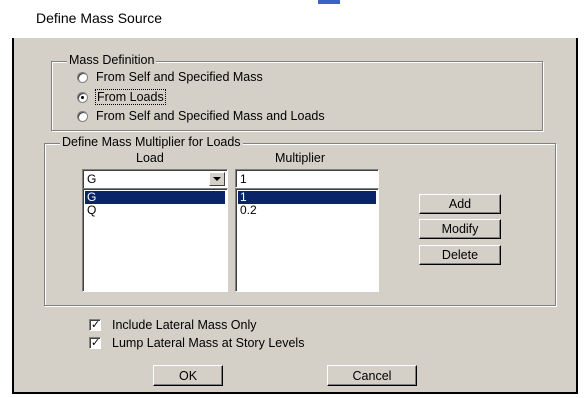 This screenshot has height=398, width=586. What do you see at coordinates (307, 197) in the screenshot?
I see `list-item-multiplier-1: 1` at bounding box center [307, 197].